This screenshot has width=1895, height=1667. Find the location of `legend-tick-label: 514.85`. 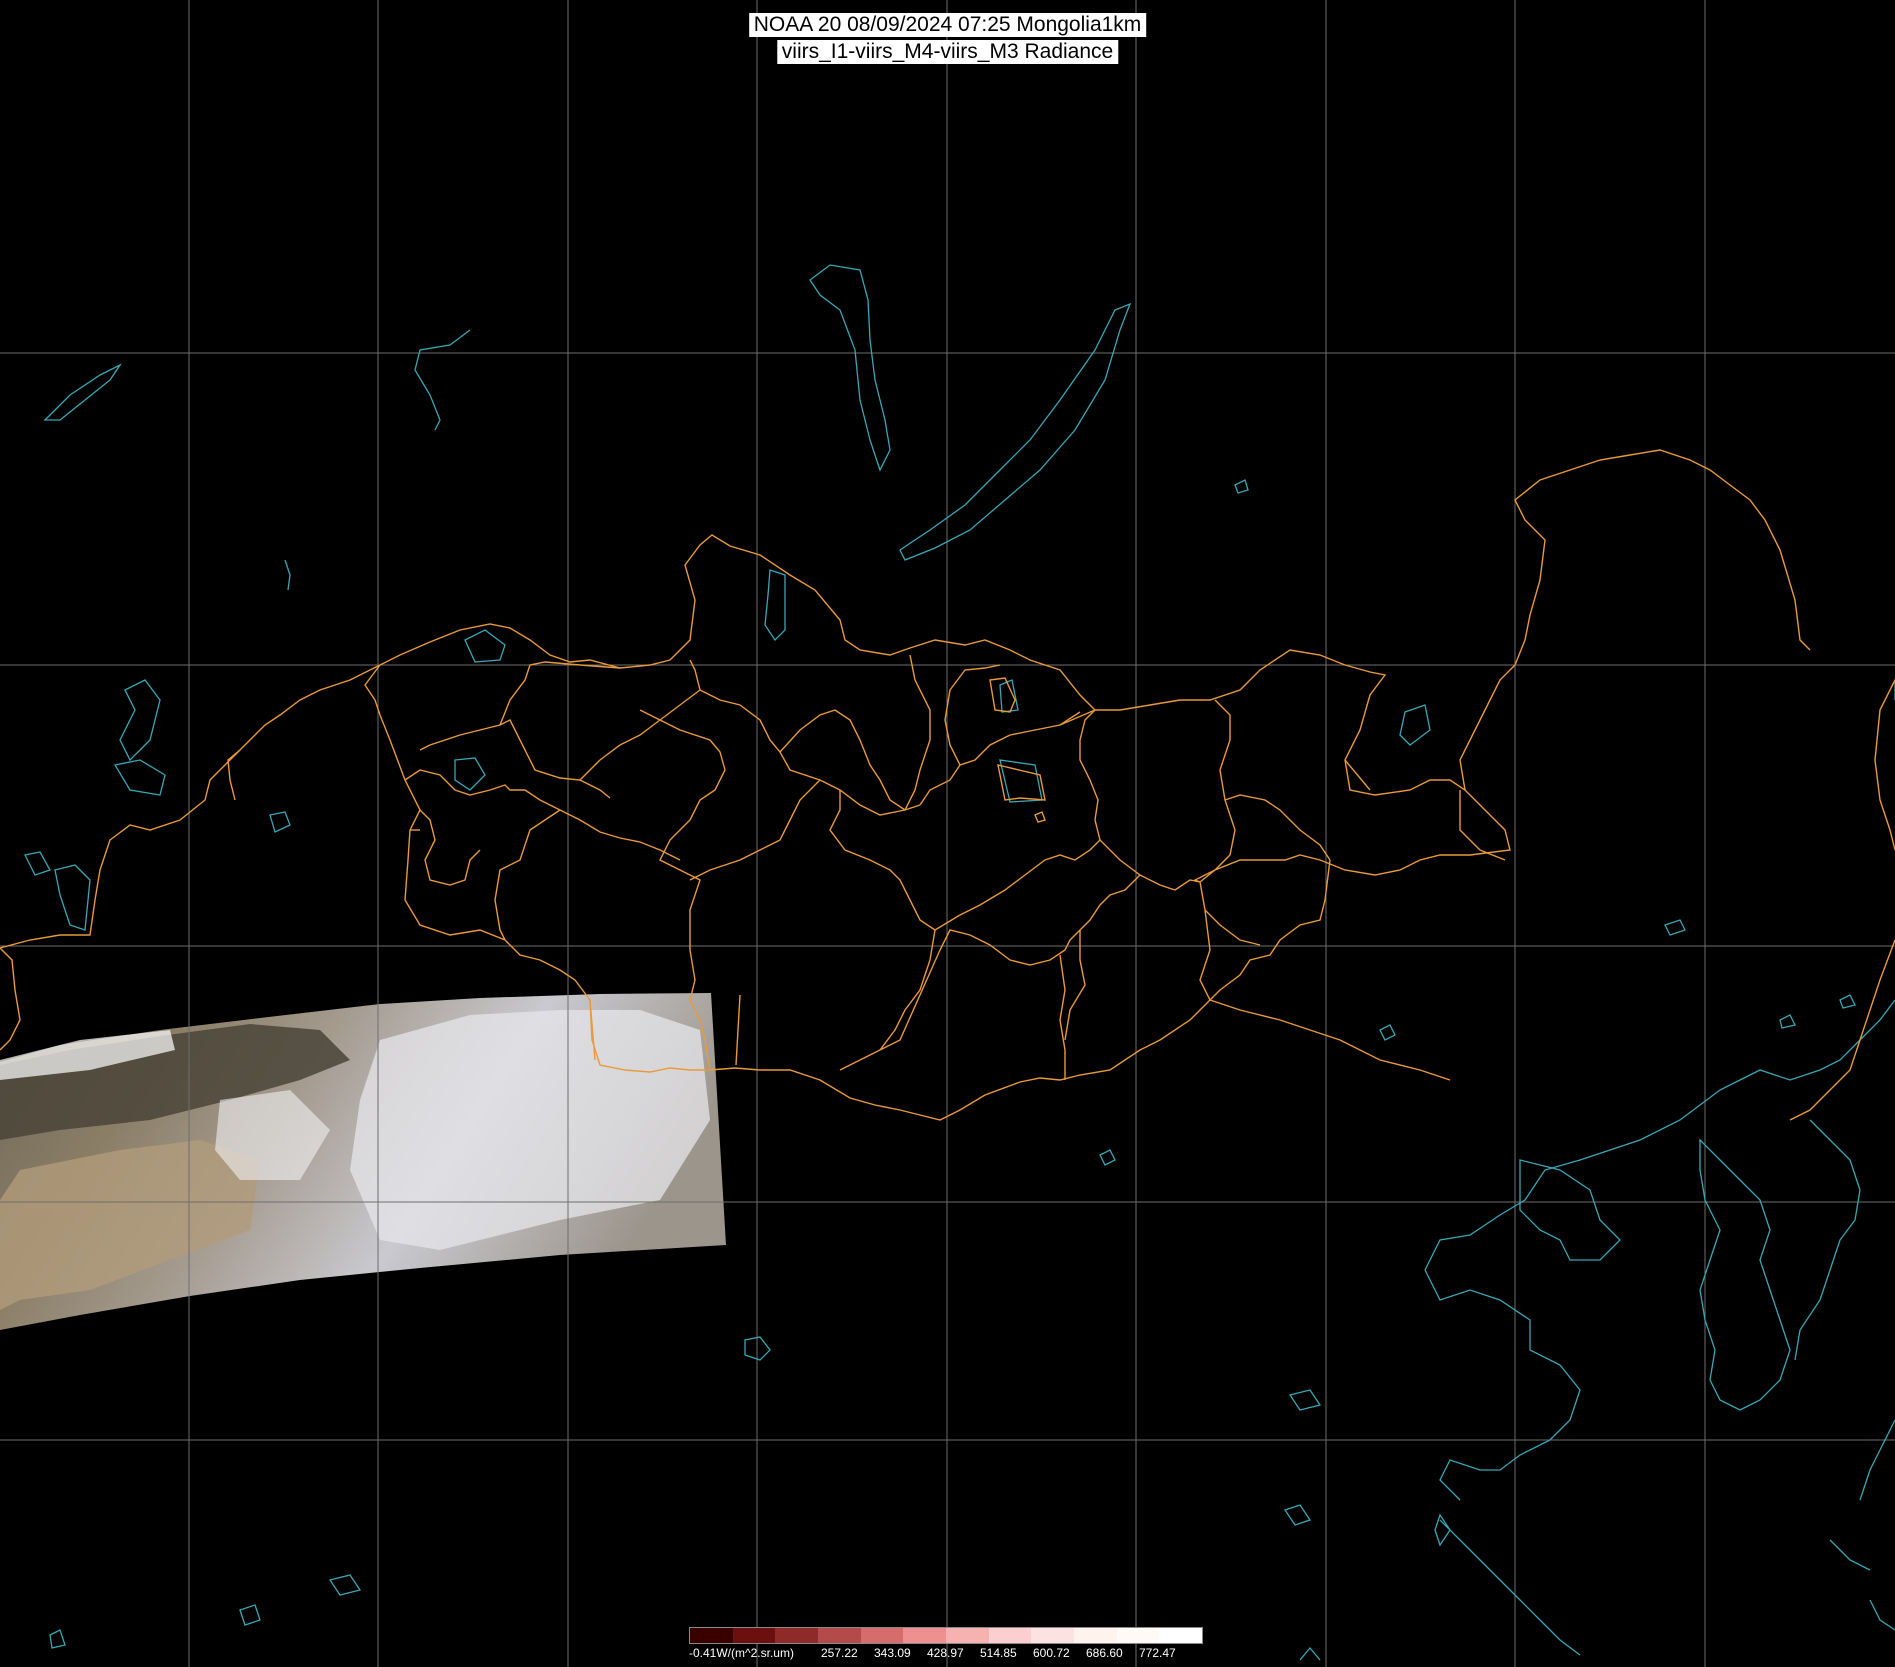

legend-tick-label: 514.85 is located at coordinates (998, 1653).